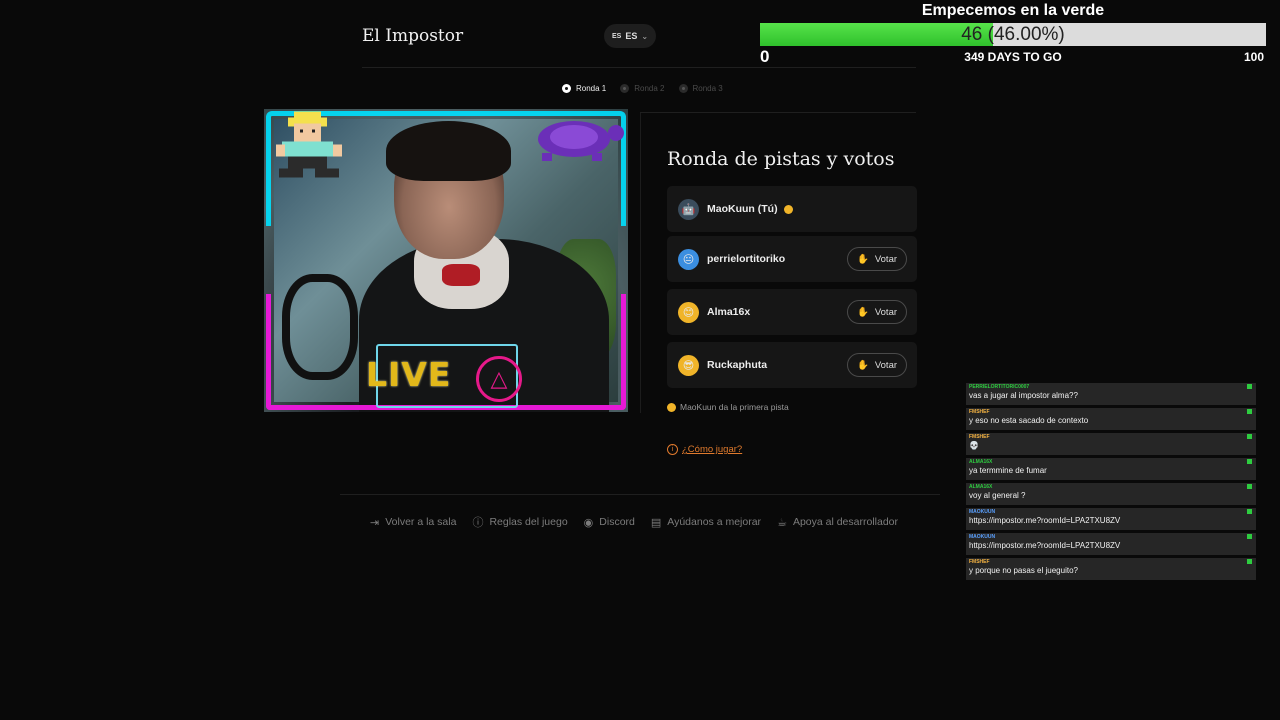 This screenshot has height=720, width=1280. Describe the element at coordinates (974, 445) in the screenshot. I see `chat-text: 💀` at that location.